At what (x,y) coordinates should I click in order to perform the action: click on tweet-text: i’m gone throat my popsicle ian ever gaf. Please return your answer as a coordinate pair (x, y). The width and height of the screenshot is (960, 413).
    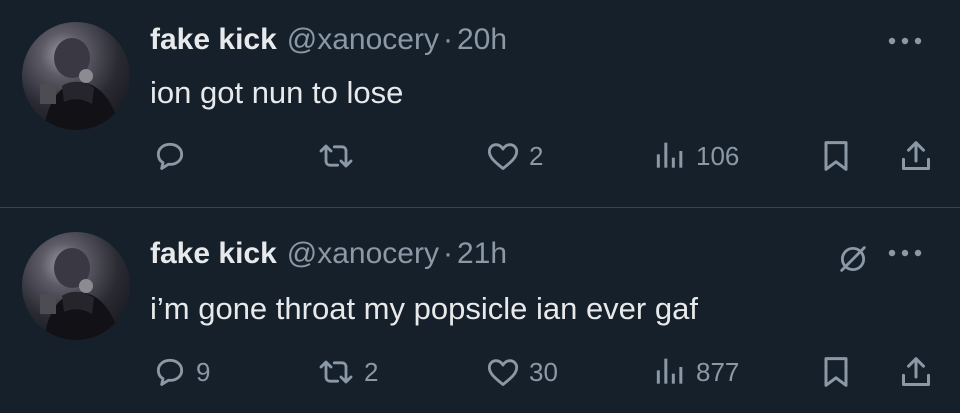
    Looking at the image, I should click on (424, 308).